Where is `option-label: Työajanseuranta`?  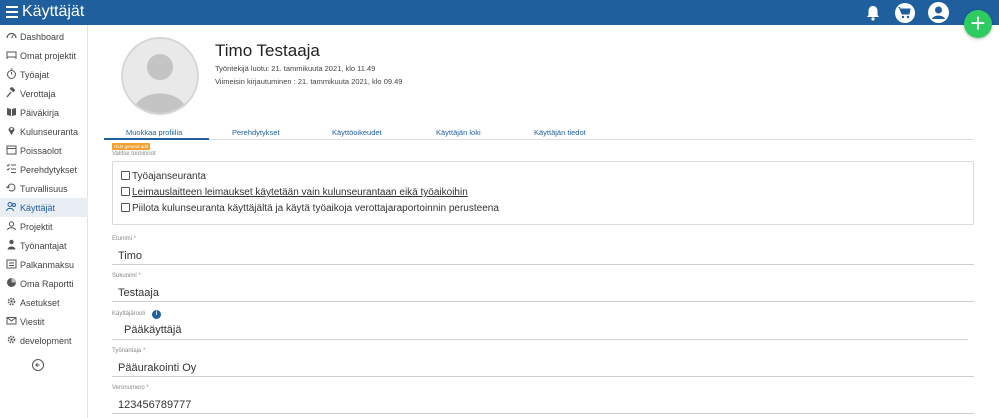 option-label: Työajanseuranta is located at coordinates (169, 176).